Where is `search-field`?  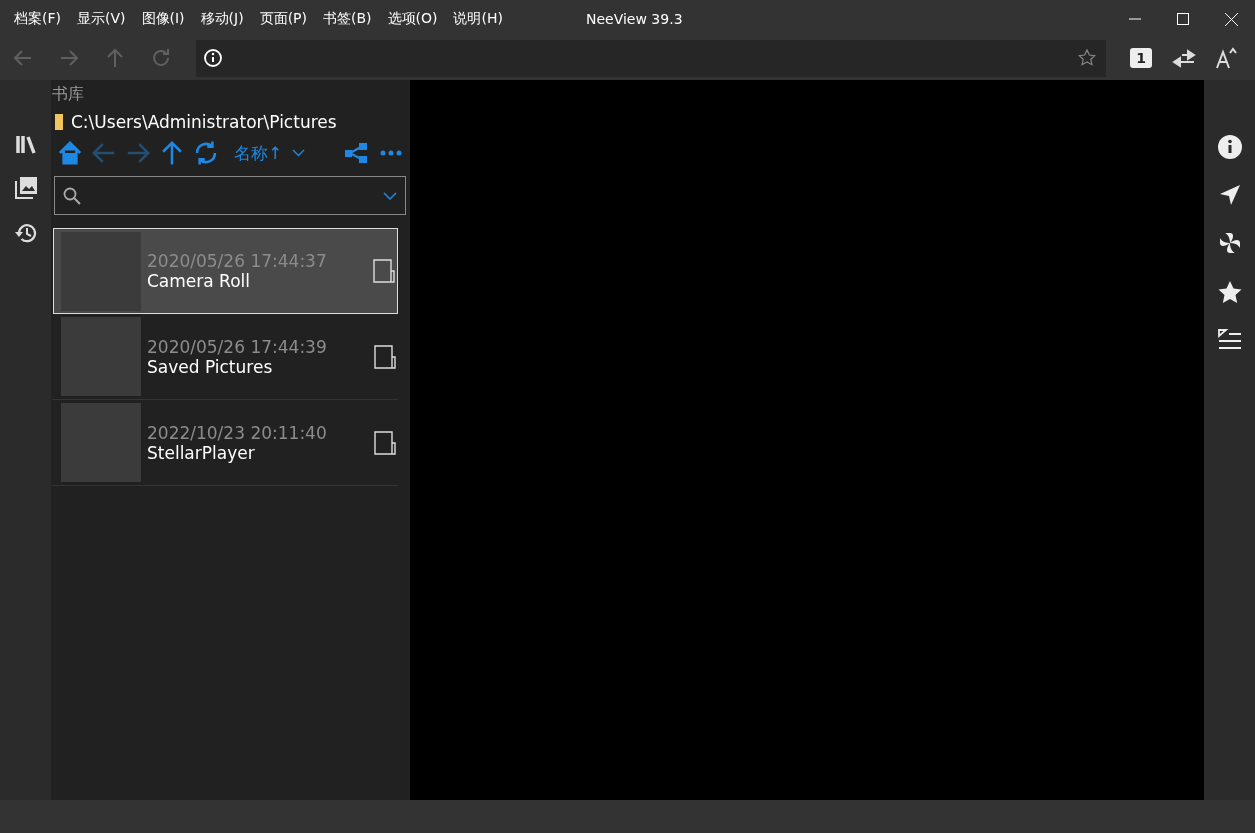 search-field is located at coordinates (230, 195).